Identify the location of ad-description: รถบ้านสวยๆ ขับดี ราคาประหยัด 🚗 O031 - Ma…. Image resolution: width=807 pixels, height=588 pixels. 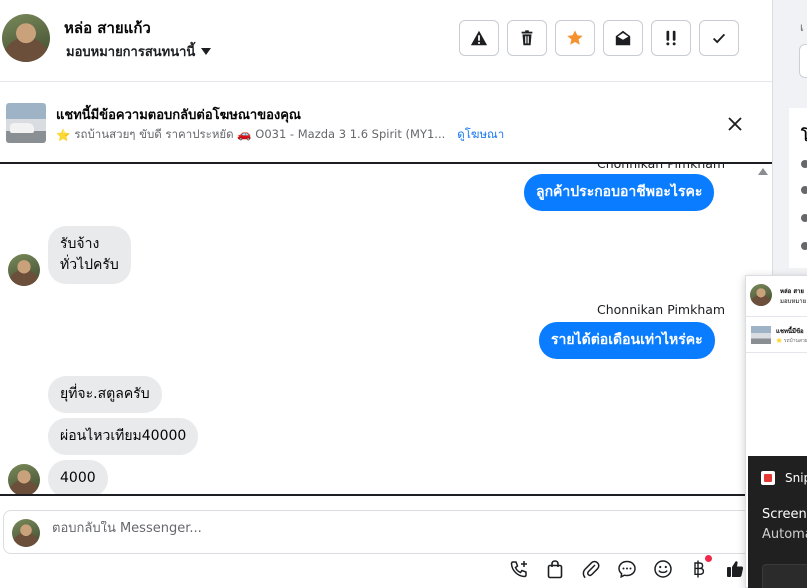
(260, 134).